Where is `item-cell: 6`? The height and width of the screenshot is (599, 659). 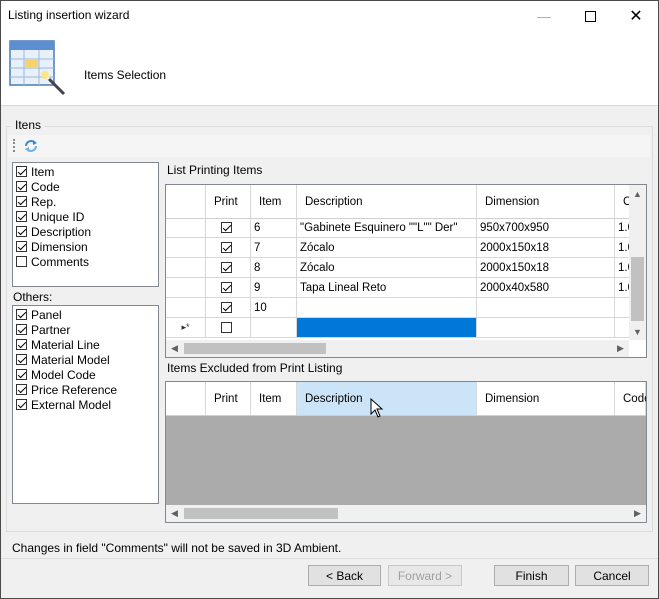 item-cell: 6 is located at coordinates (274, 228).